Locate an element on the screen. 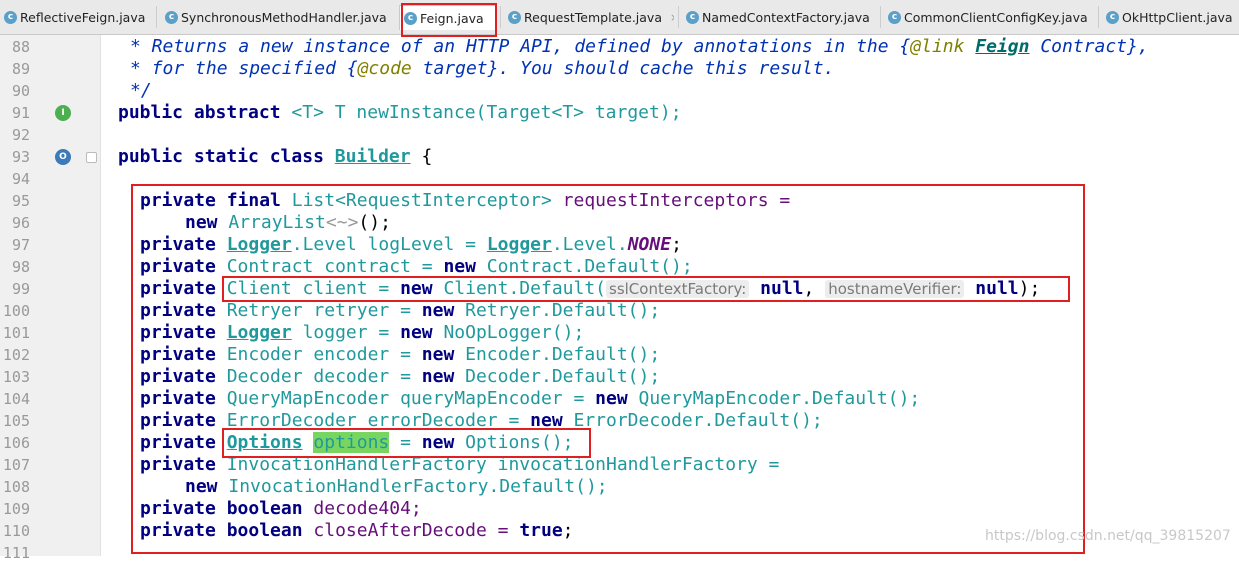  tab-label: NamedContextFactory.java is located at coordinates (786, 17).